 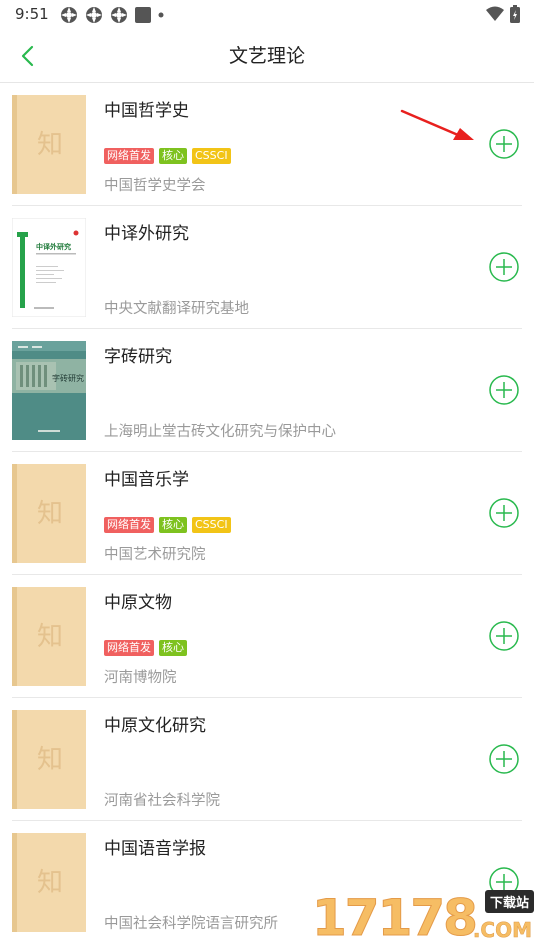 What do you see at coordinates (176, 309) in the screenshot?
I see `journal-publisher: 中央文献翻译研究基地` at bounding box center [176, 309].